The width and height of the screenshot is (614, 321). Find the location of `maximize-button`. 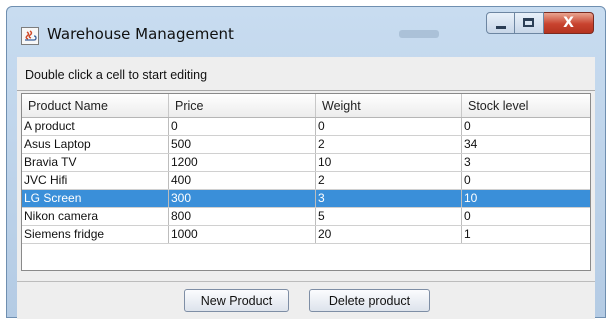

maximize-button is located at coordinates (529, 23).